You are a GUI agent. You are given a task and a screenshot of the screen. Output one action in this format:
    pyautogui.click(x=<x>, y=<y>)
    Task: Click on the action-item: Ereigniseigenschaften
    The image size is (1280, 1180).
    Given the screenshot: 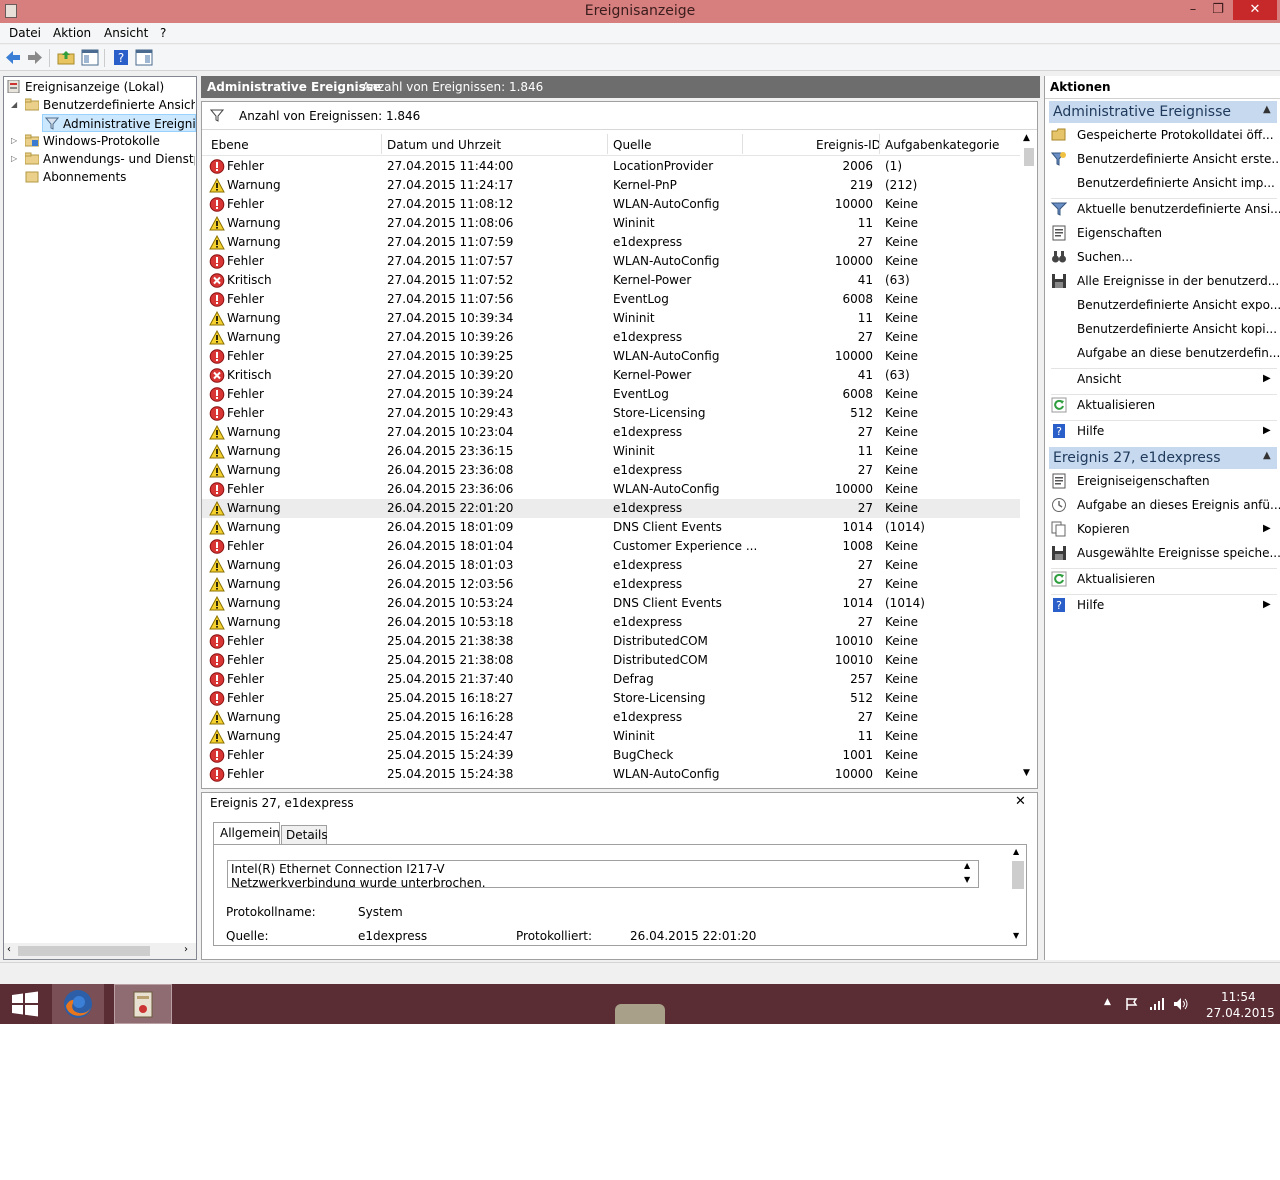 What is the action you would take?
    pyautogui.click(x=1143, y=481)
    